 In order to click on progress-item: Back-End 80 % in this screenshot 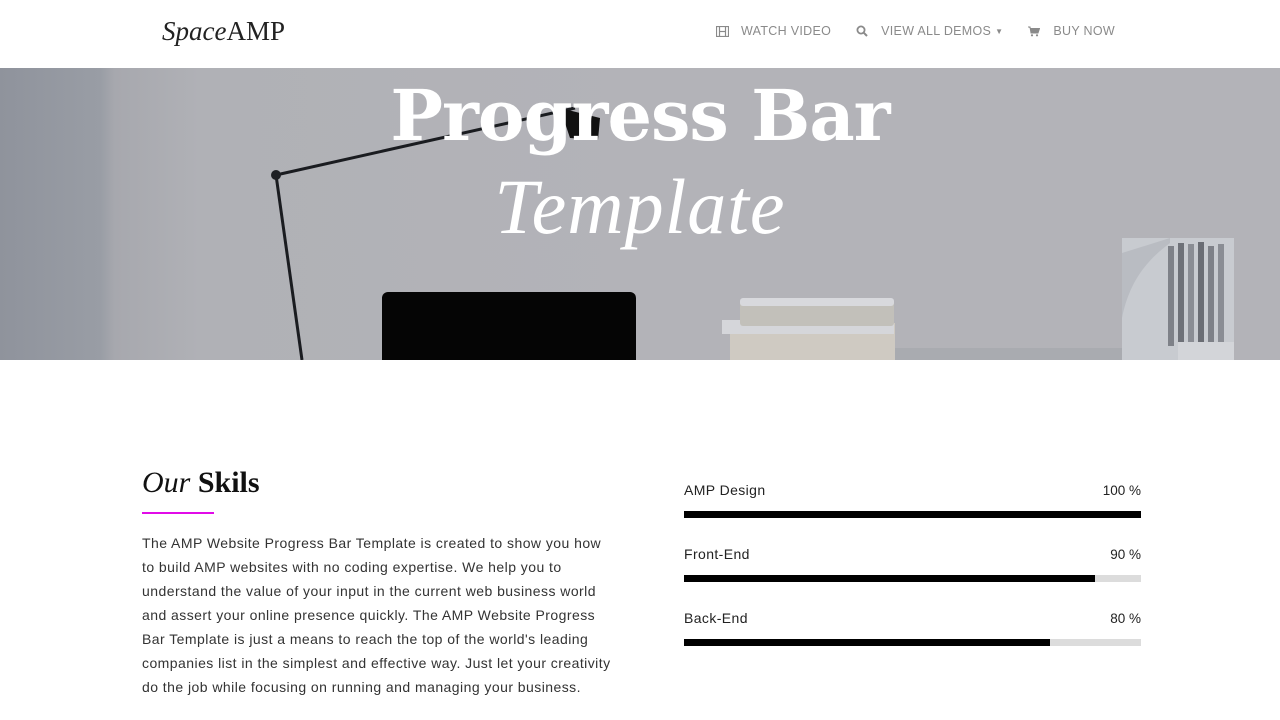, I will do `click(912, 638)`.